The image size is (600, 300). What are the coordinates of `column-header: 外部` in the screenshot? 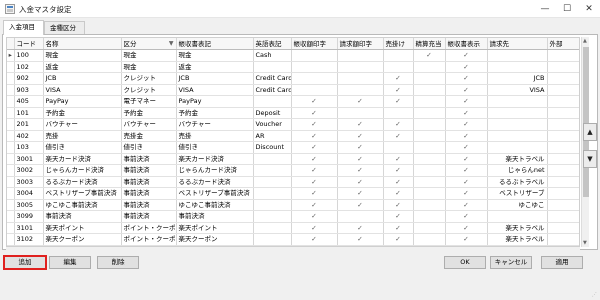 It's located at (563, 44).